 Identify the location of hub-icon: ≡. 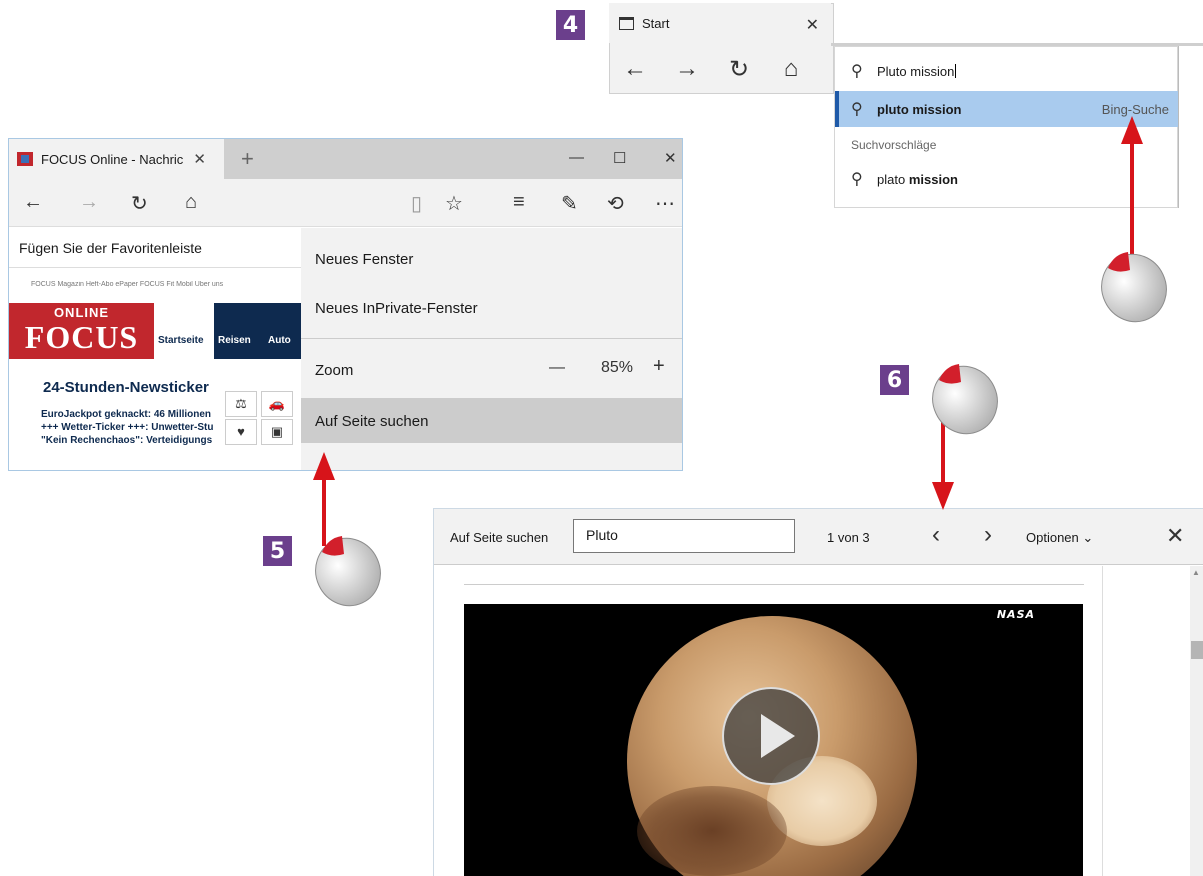
(519, 202).